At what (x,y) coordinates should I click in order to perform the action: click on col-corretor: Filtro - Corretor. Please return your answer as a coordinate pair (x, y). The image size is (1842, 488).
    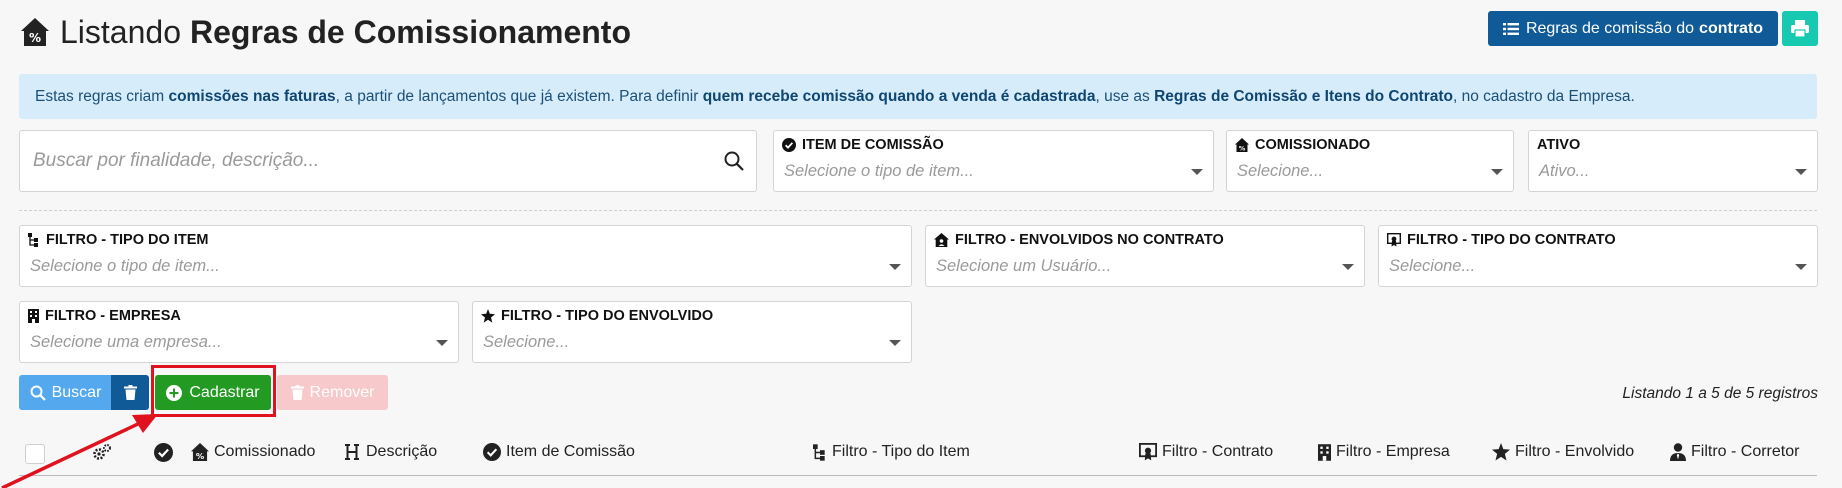
    Looking at the image, I should click on (1734, 452).